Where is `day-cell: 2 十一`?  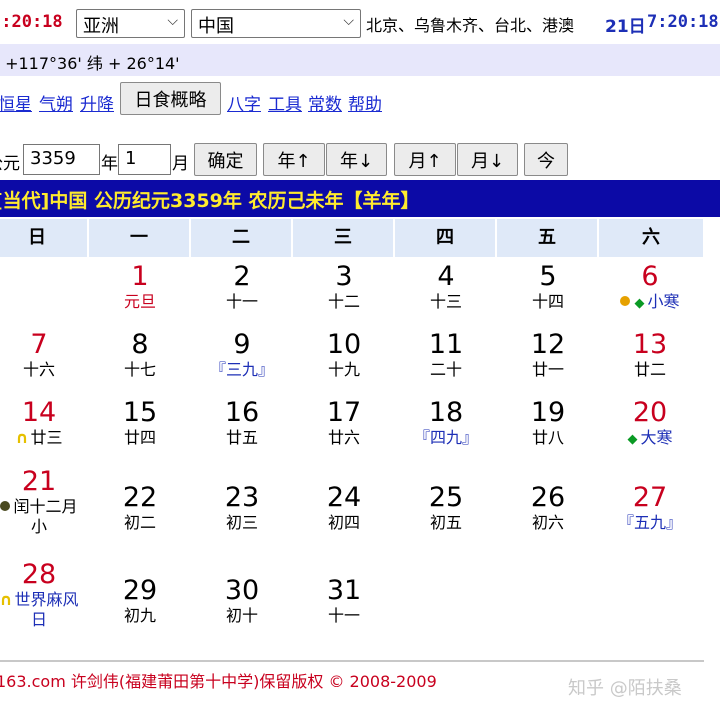
day-cell: 2 十一 is located at coordinates (242, 287).